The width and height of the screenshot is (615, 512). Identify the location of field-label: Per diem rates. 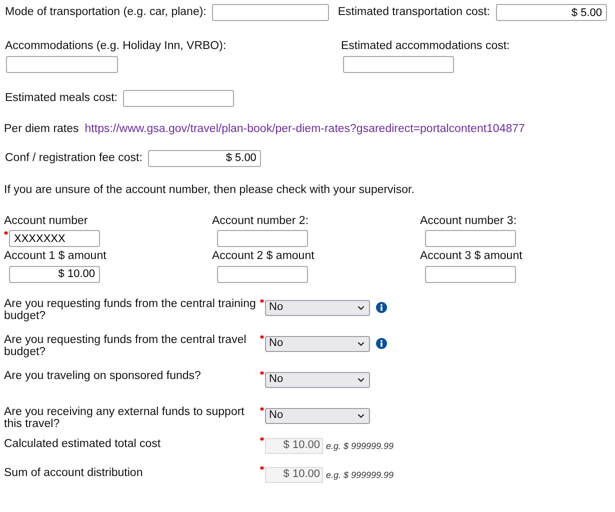
(41, 130).